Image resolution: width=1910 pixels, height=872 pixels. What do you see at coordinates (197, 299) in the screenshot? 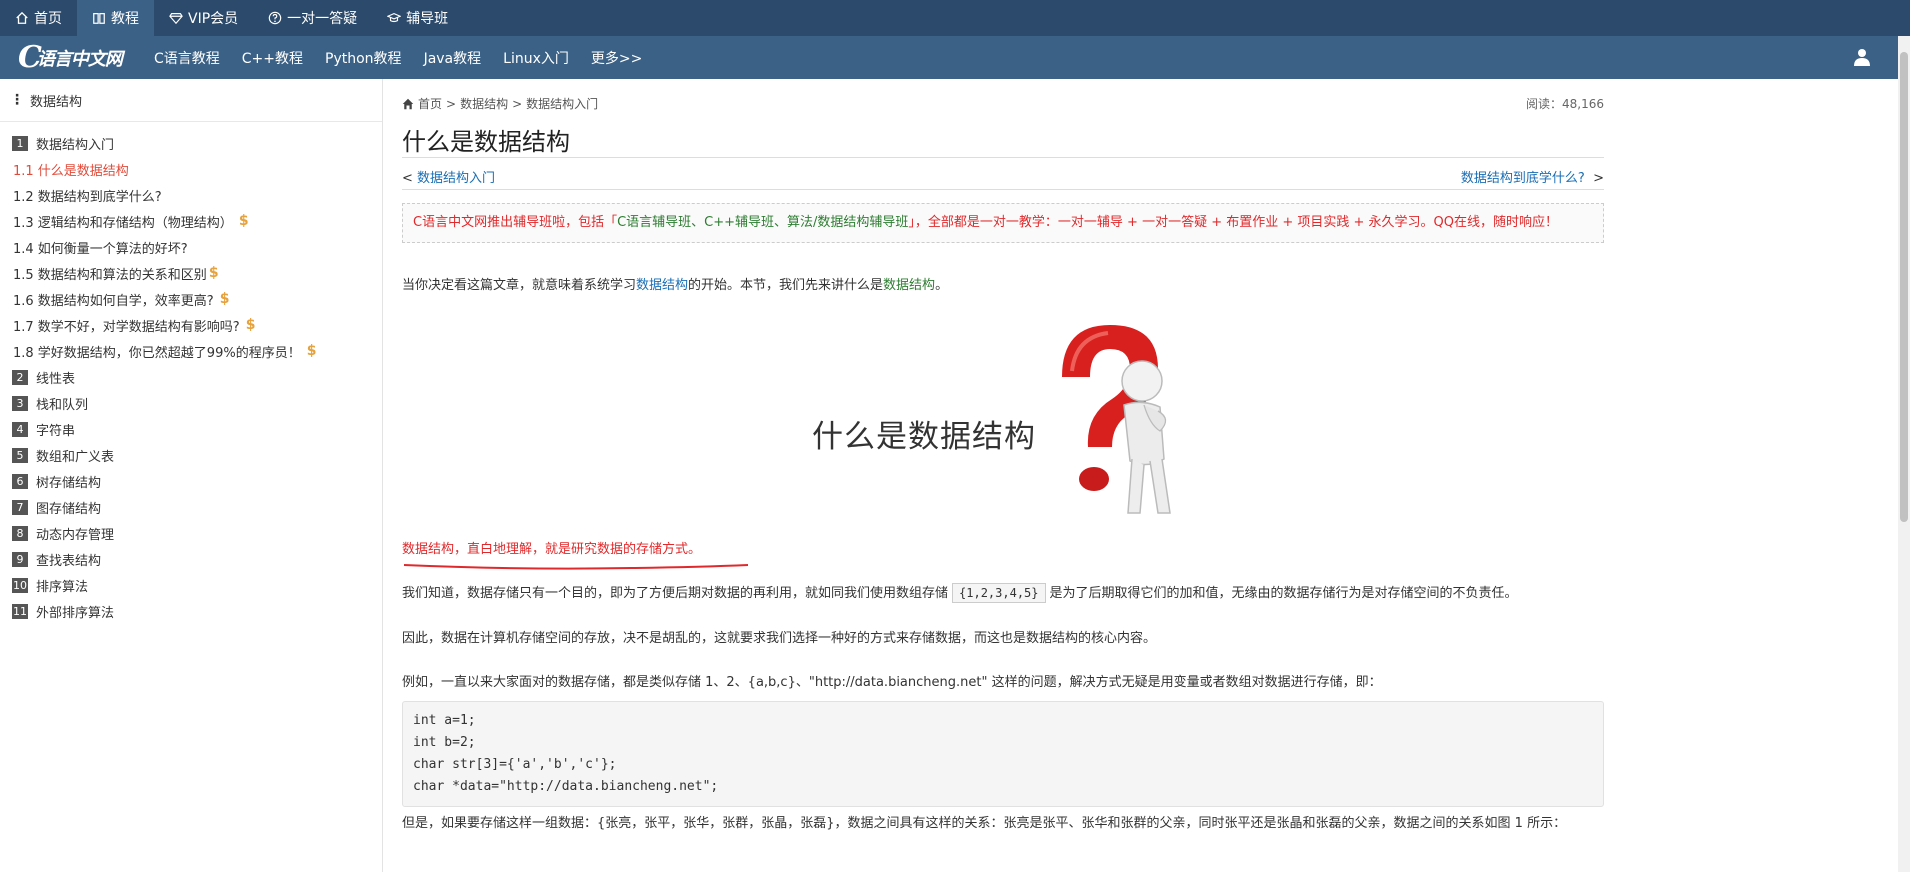
I see `subitem-1-6: 1.6 数据结构如何自学，效率更高? $` at bounding box center [197, 299].